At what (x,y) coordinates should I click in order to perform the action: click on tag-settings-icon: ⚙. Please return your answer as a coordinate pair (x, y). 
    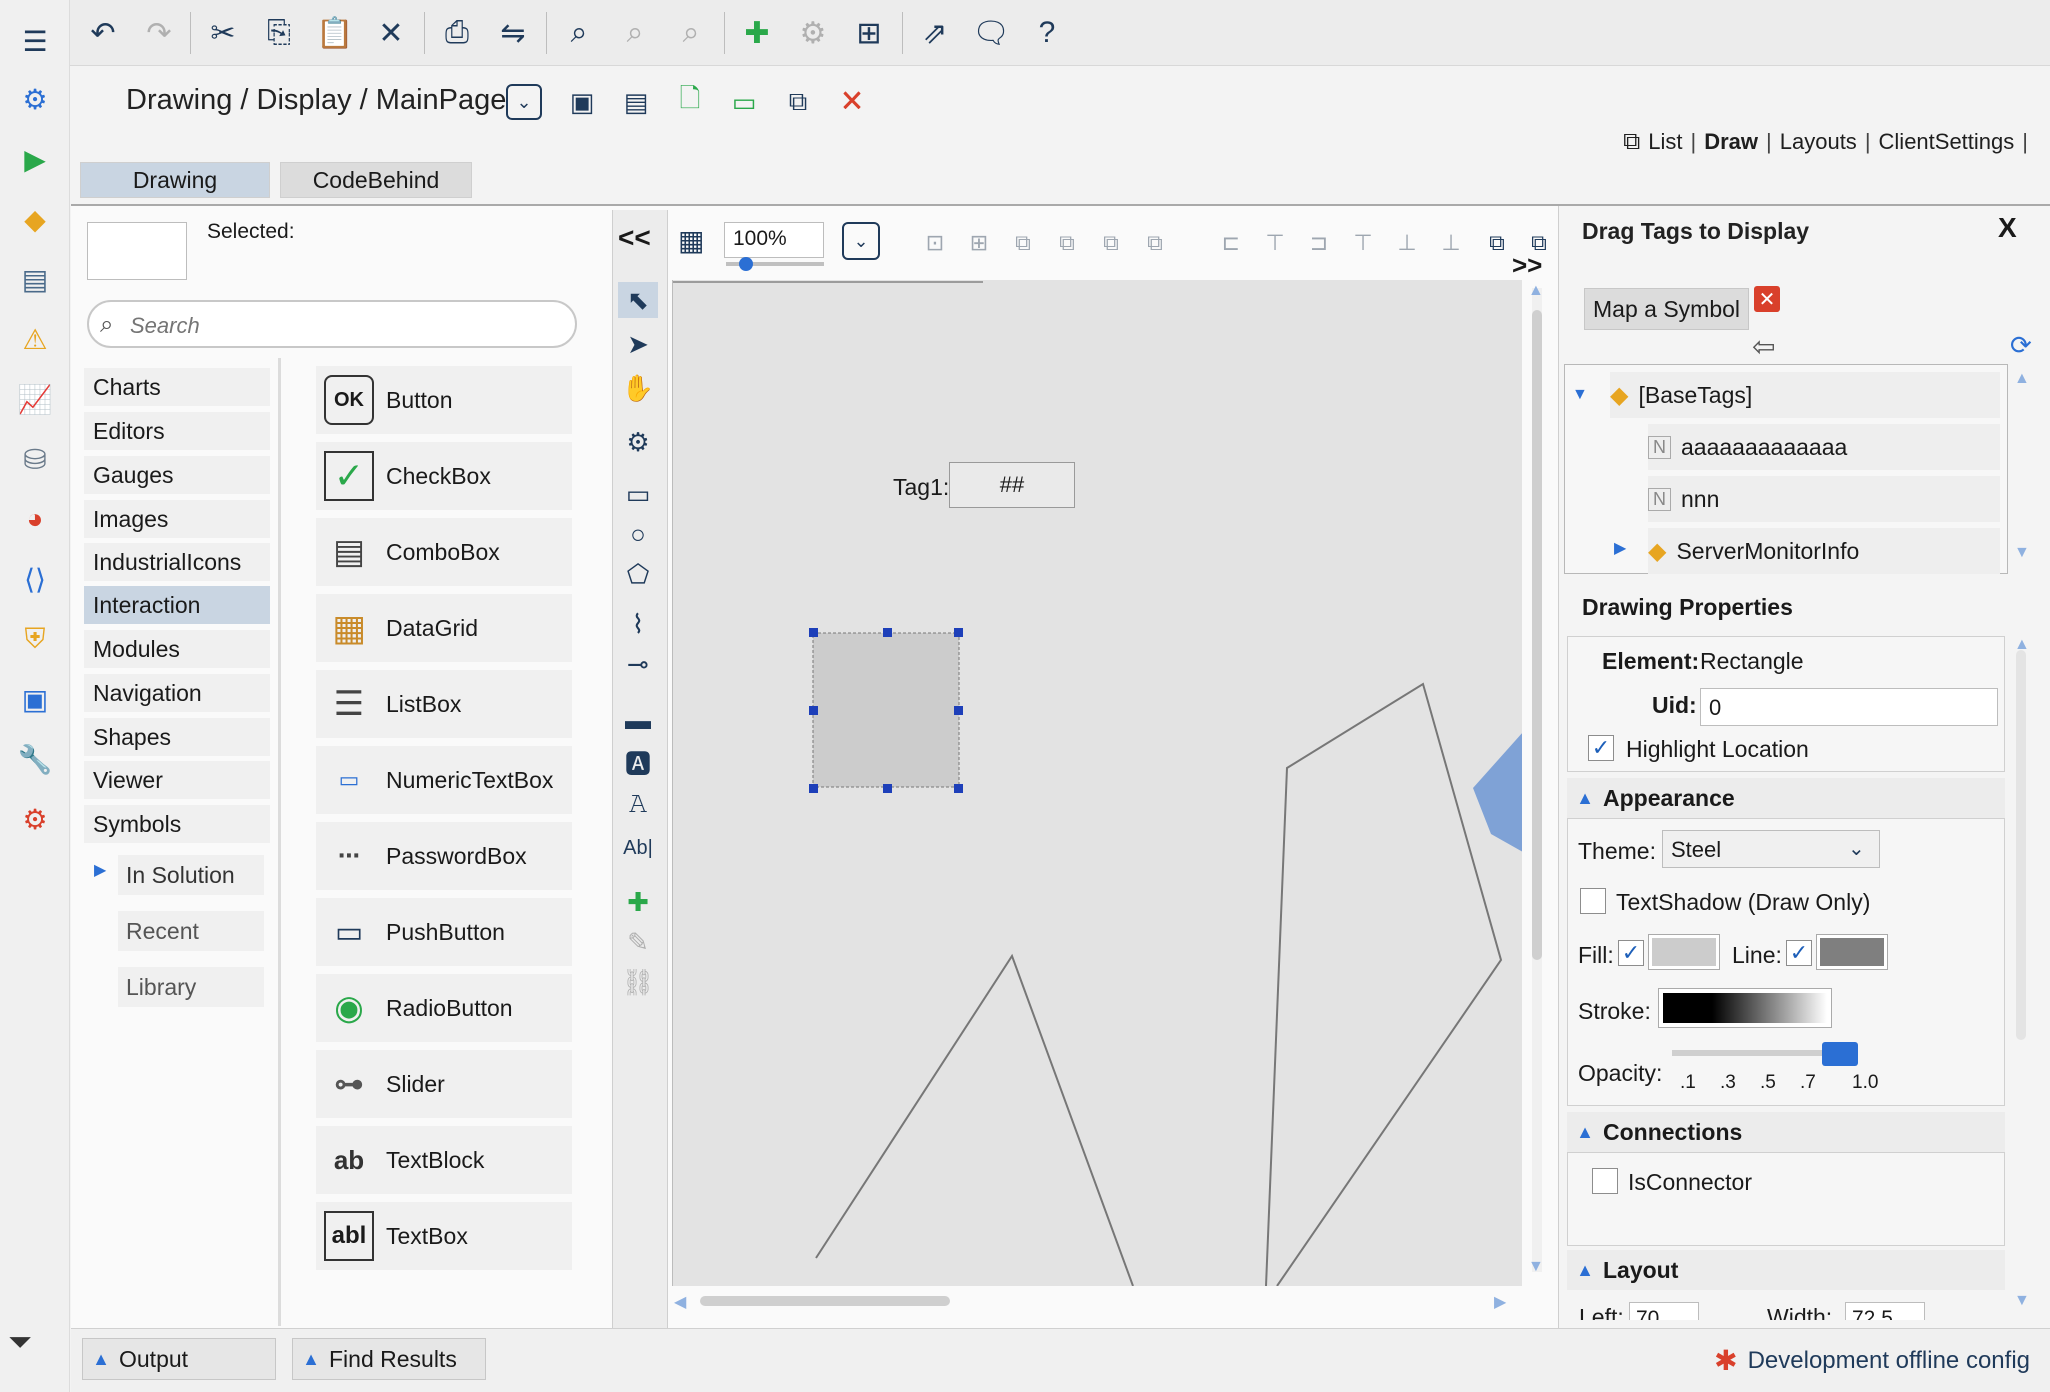
    Looking at the image, I should click on (813, 33).